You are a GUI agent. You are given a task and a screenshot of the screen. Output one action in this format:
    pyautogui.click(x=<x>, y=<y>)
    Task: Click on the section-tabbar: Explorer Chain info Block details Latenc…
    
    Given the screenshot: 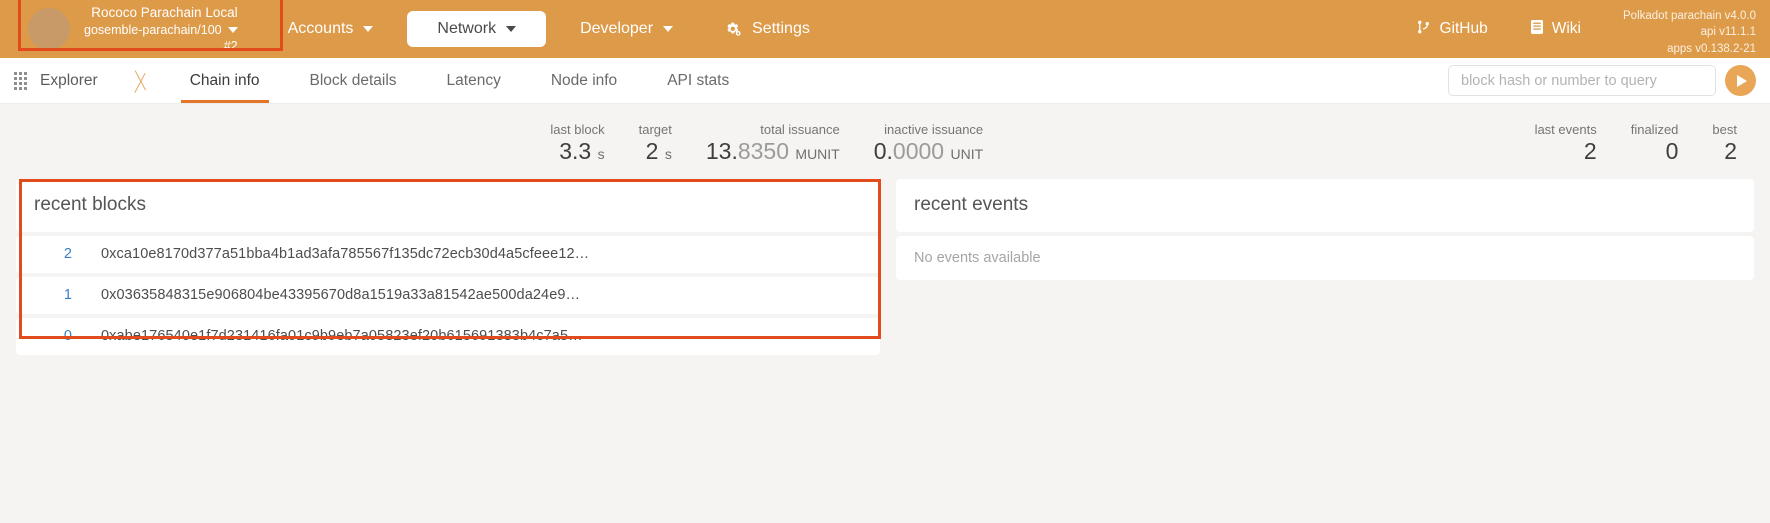 What is the action you would take?
    pyautogui.click(x=885, y=81)
    